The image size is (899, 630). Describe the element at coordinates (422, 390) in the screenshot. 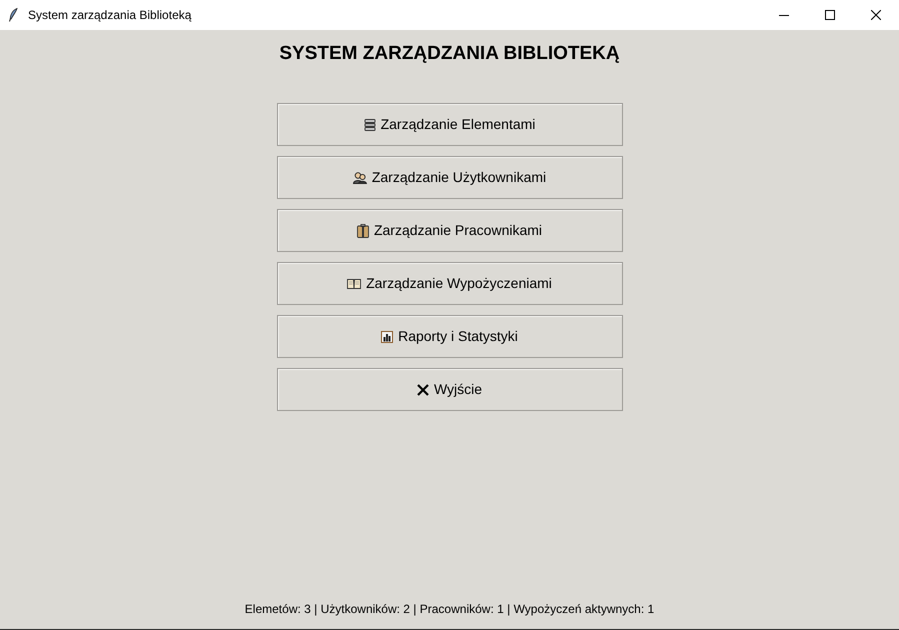

I see `x-mark-icon` at that location.